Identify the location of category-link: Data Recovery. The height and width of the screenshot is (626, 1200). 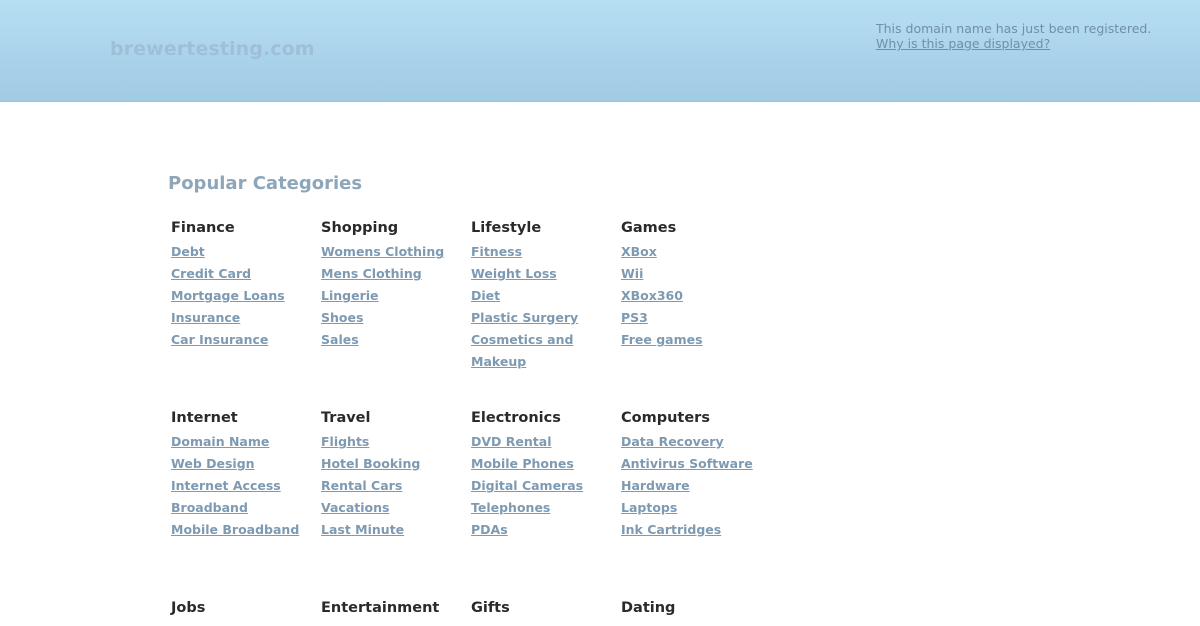
(672, 441).